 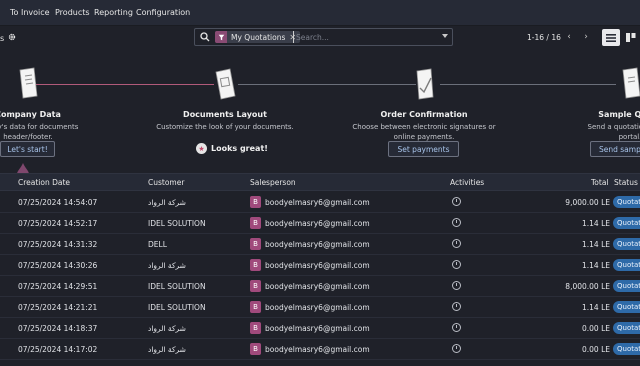 I want to click on send-sample-button: Send sampl, so click(x=615, y=149).